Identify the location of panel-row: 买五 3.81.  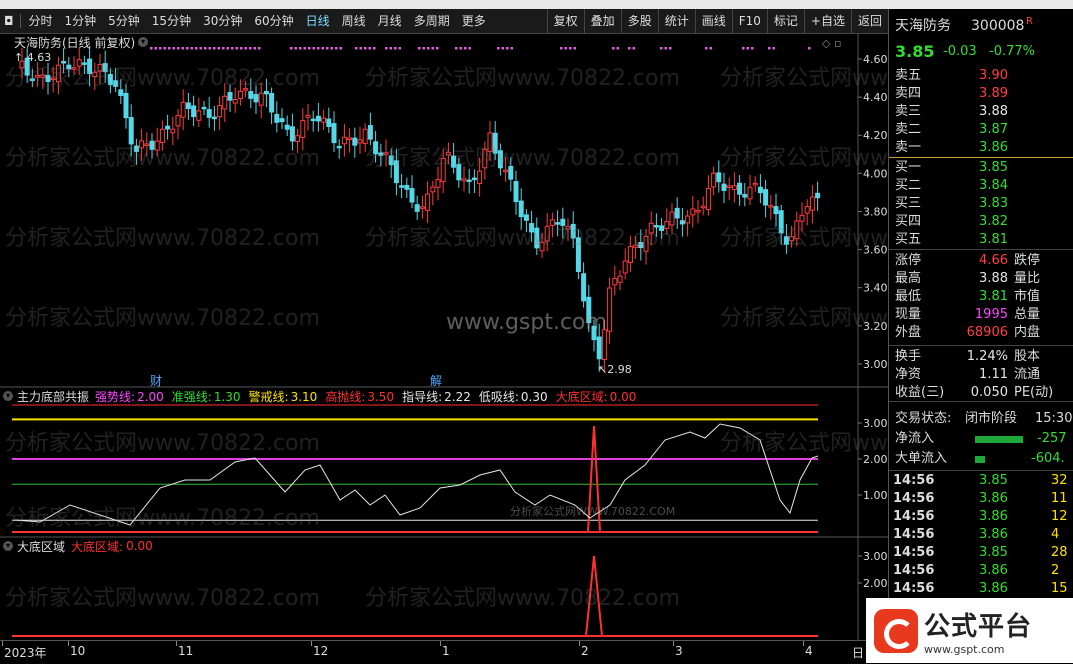
(981, 240).